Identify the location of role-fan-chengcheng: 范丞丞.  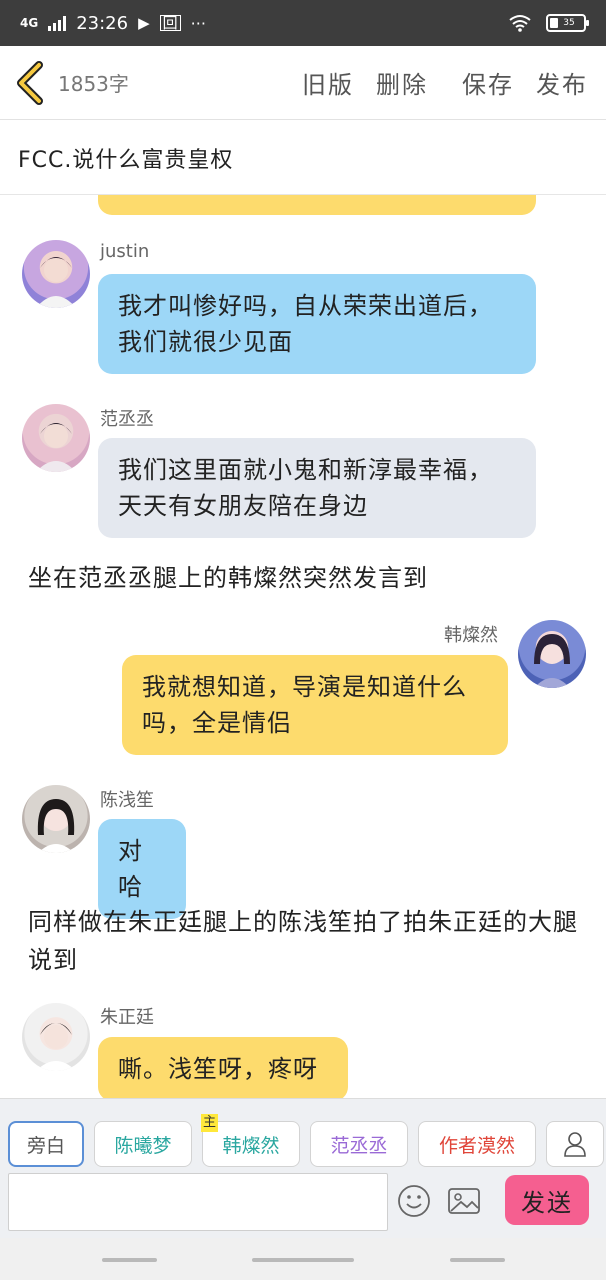
(359, 1144).